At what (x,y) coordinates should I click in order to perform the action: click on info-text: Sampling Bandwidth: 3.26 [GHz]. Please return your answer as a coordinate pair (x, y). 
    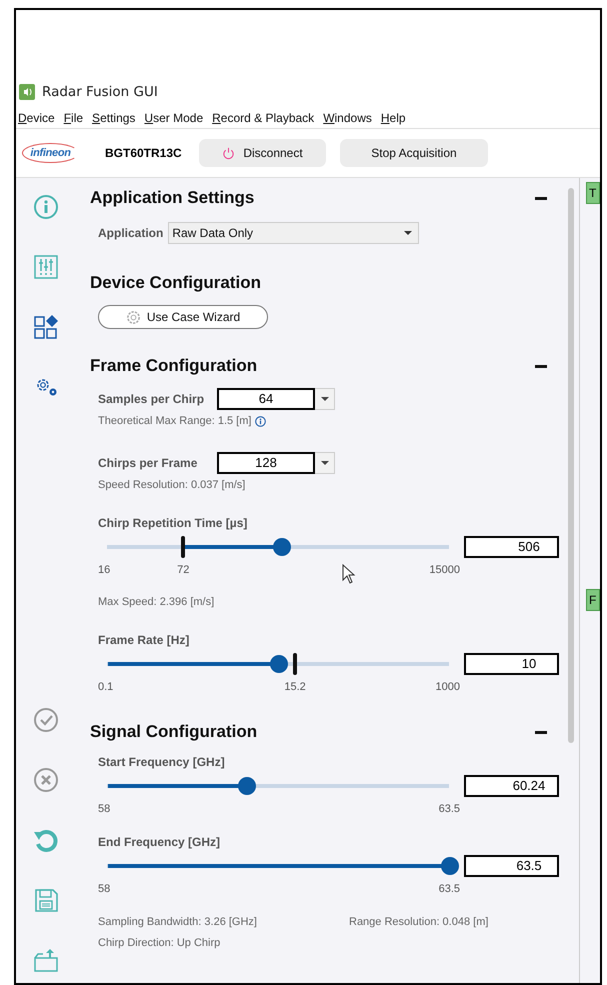
    Looking at the image, I should click on (178, 922).